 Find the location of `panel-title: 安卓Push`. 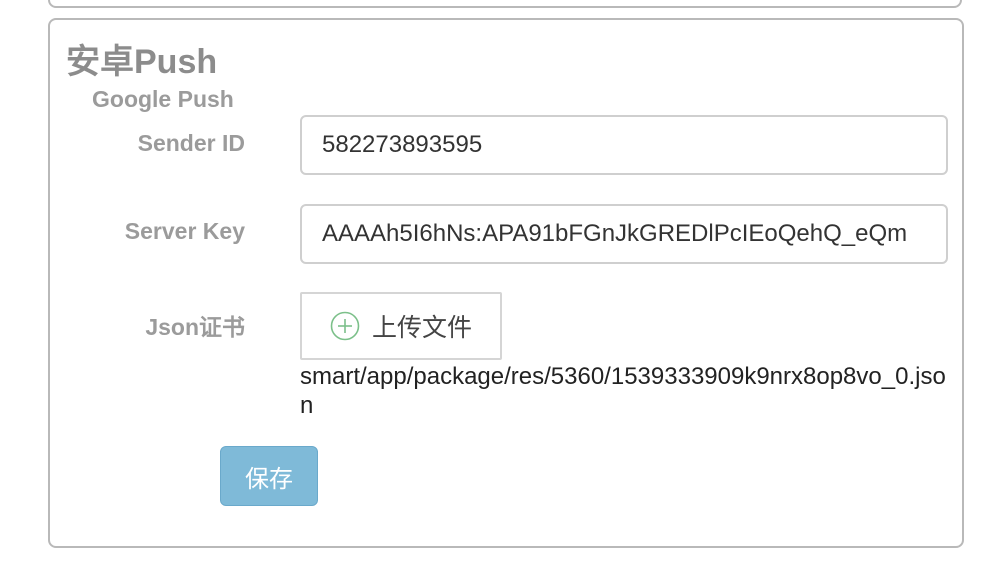

panel-title: 安卓Push is located at coordinates (142, 62).